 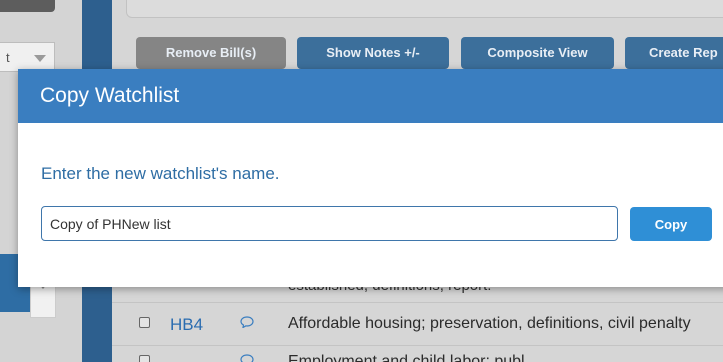 What do you see at coordinates (674, 53) in the screenshot?
I see `create-report-button: Create Rep` at bounding box center [674, 53].